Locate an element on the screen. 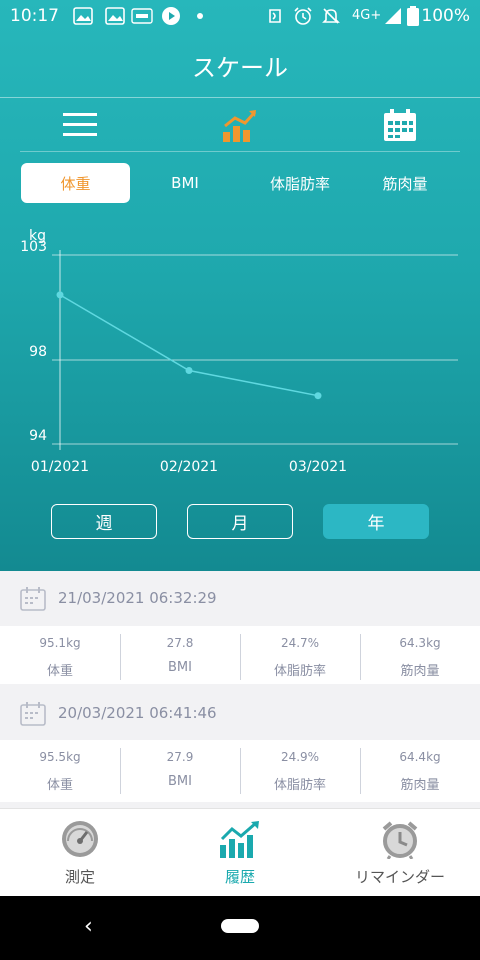  record-body-fat-value: 24.7% is located at coordinates (300, 643).